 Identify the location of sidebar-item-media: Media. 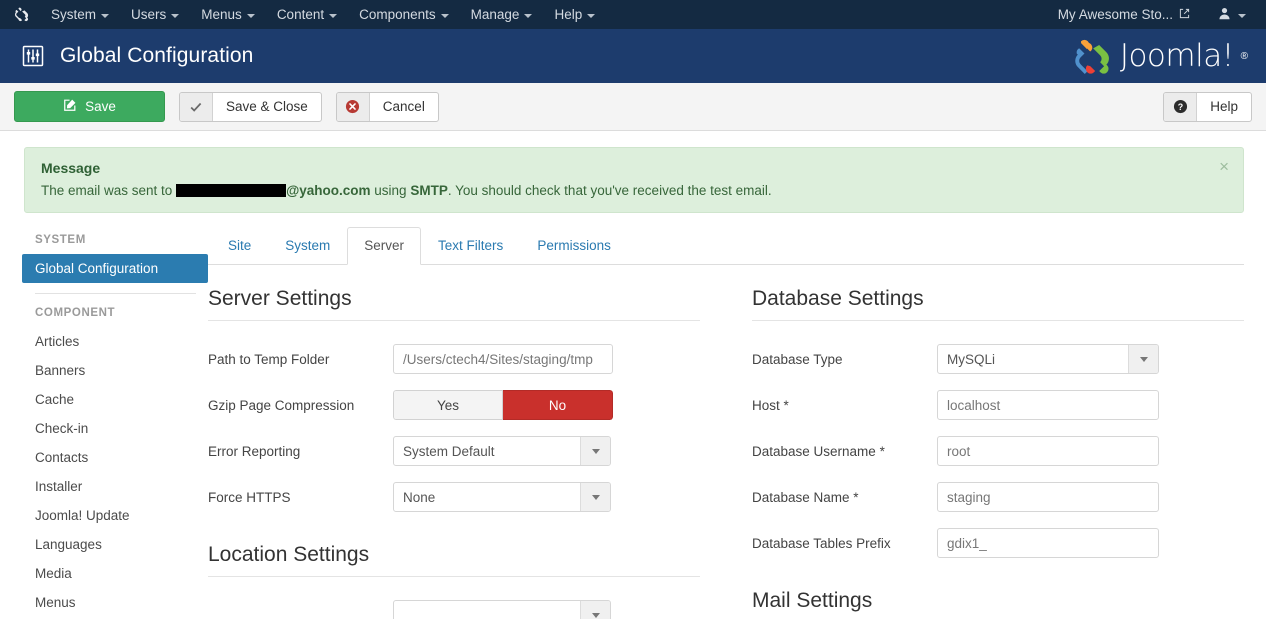
(115, 573).